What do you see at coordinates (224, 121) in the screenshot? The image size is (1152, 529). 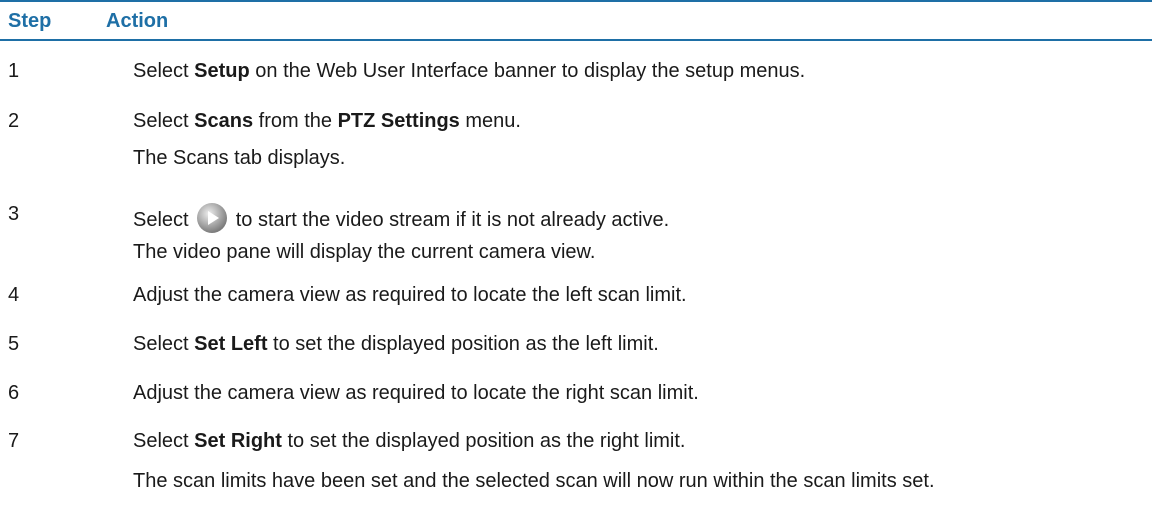 I see `ui-term: Scans` at bounding box center [224, 121].